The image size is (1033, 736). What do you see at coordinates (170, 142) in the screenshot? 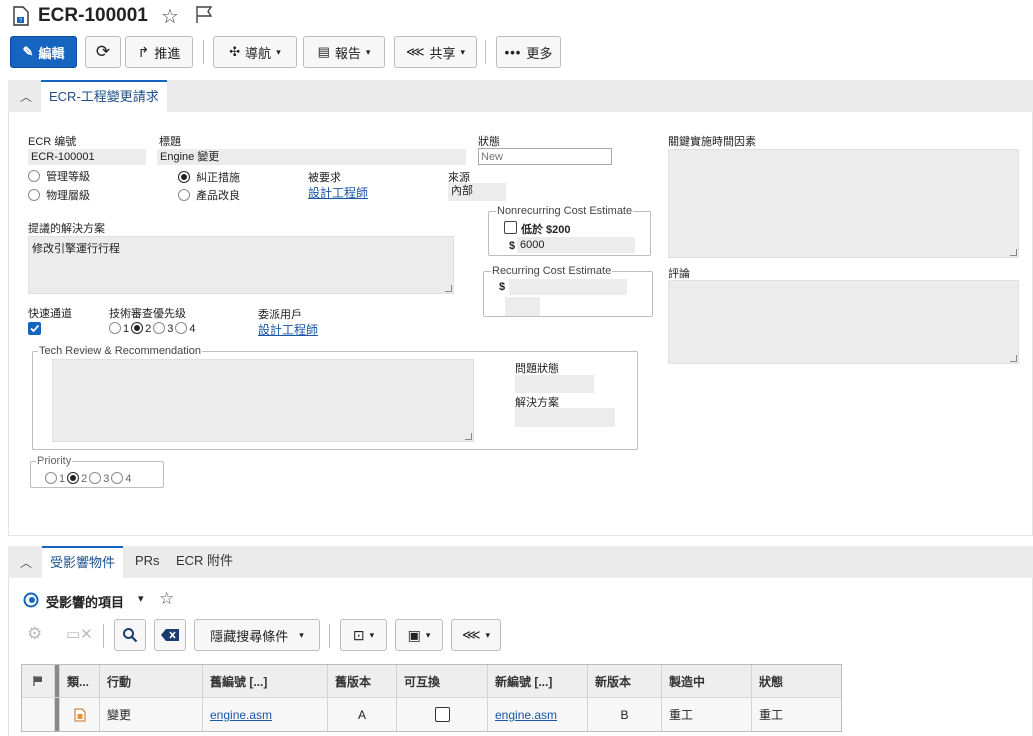
I see `title-label: 標題` at bounding box center [170, 142].